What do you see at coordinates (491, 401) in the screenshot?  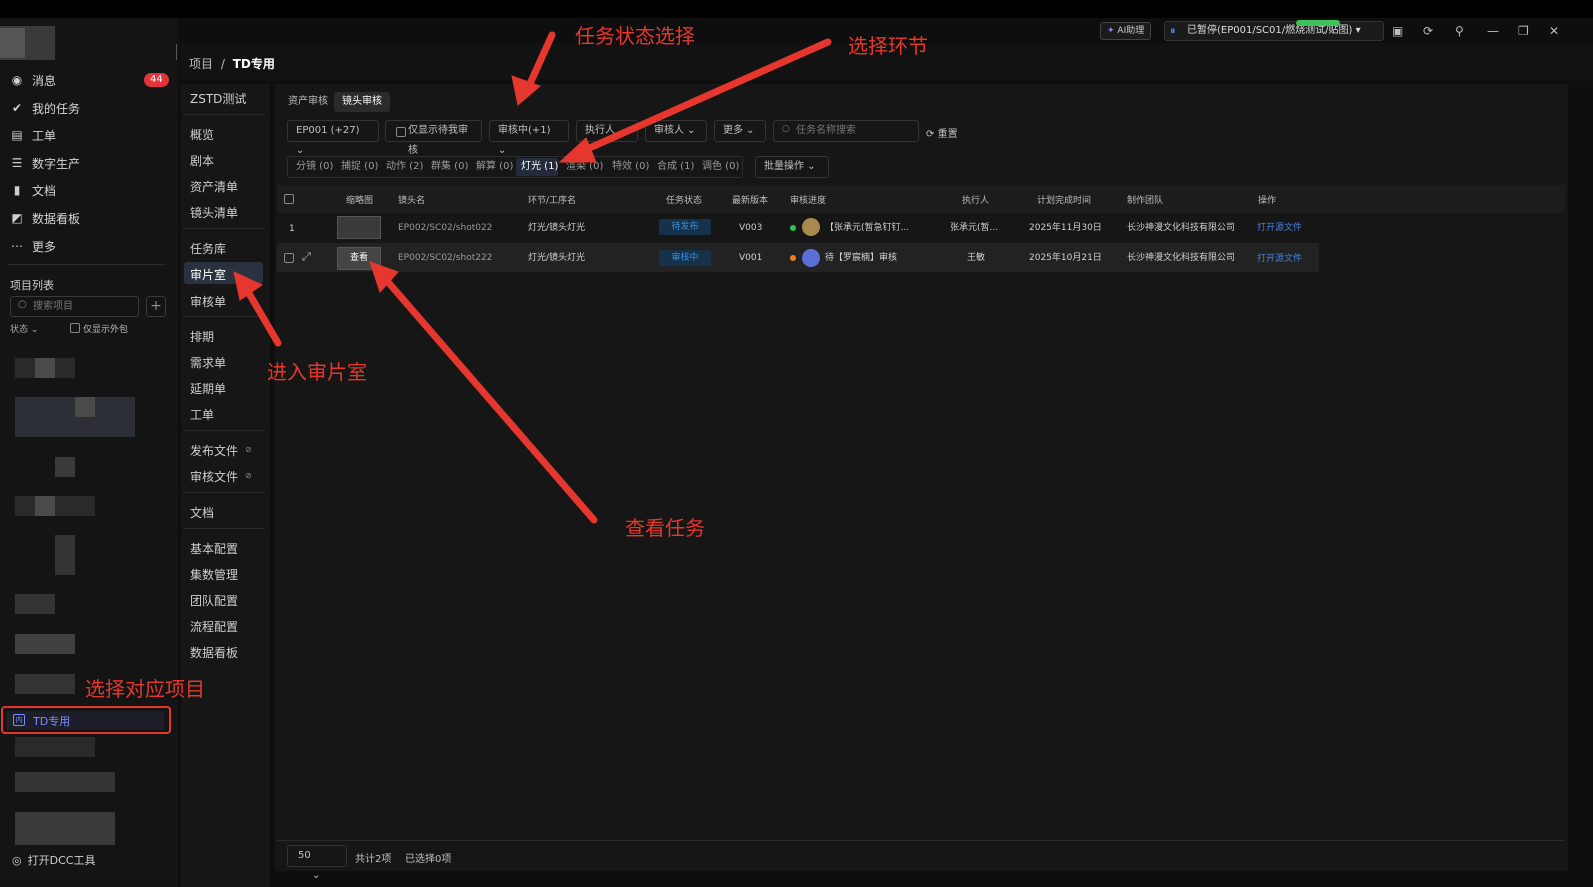 I see `arrow-view-task` at bounding box center [491, 401].